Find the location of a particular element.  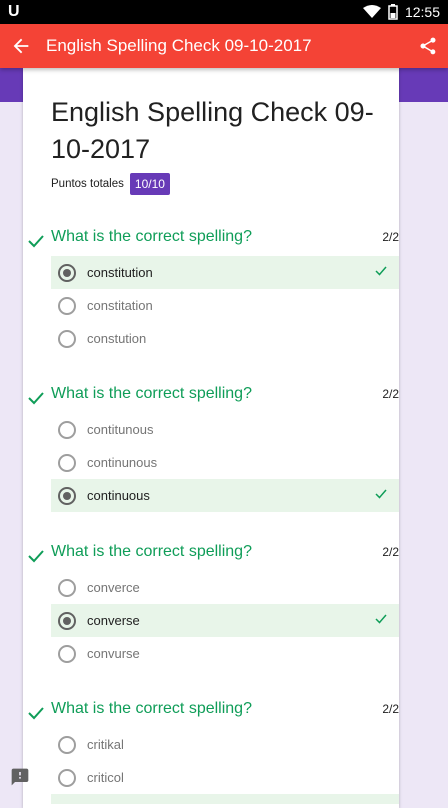

wifi-icon is located at coordinates (371, 11).